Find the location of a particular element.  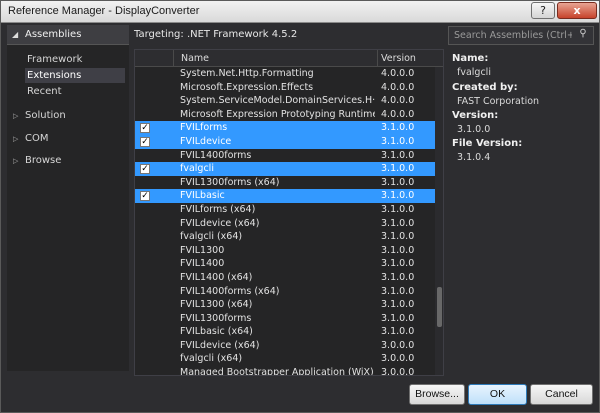

assembly-name: FVILforms (x64) is located at coordinates (218, 209).